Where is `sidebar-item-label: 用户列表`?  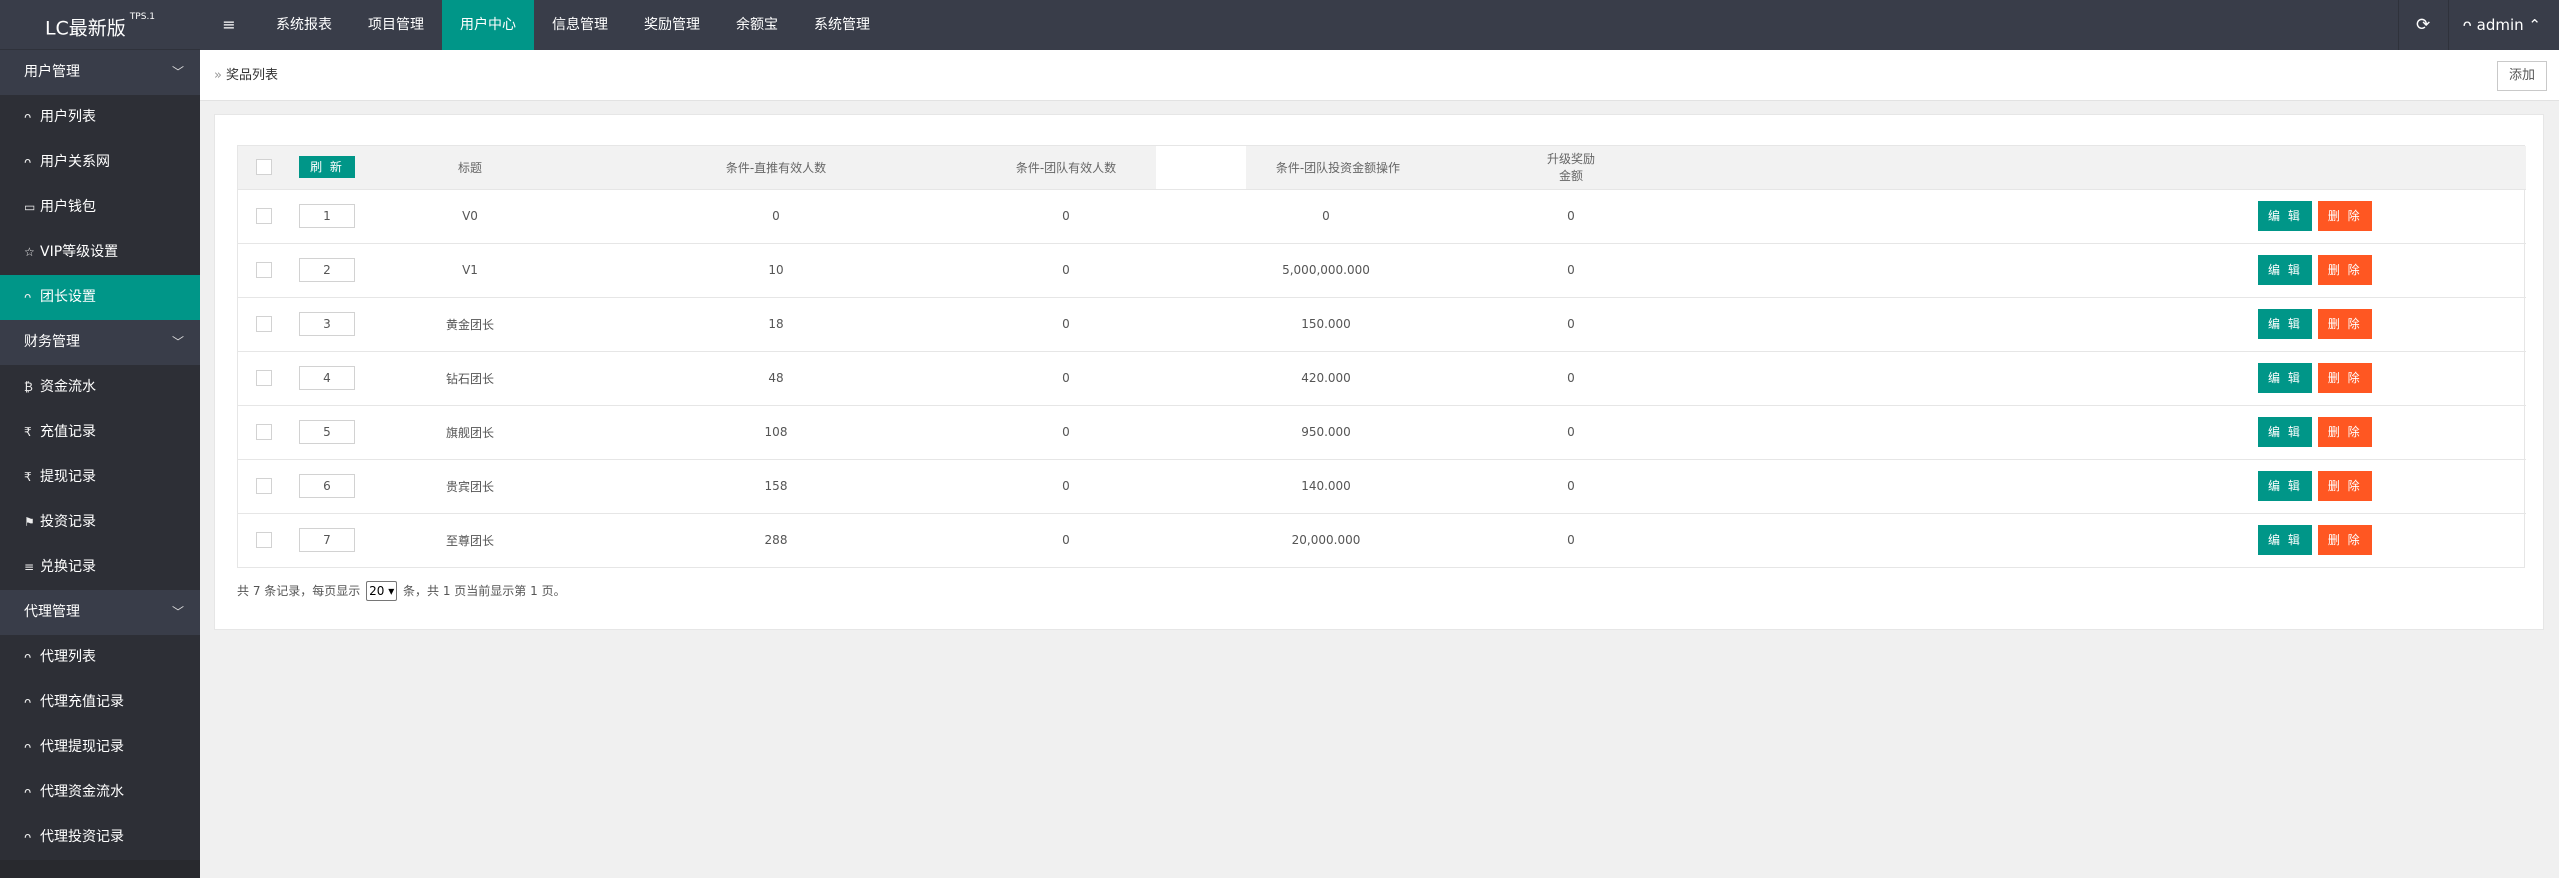
sidebar-item-label: 用户列表 is located at coordinates (68, 117).